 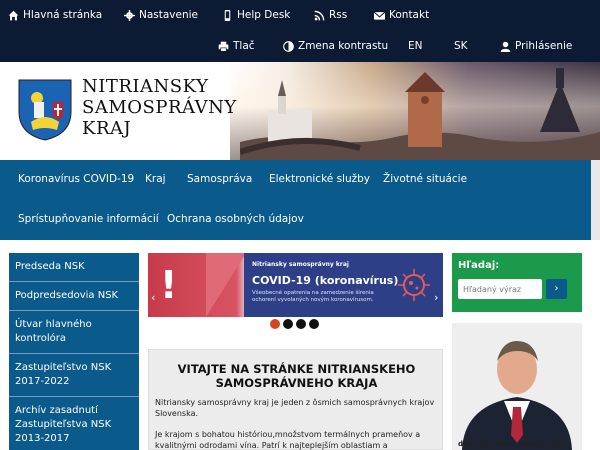 What do you see at coordinates (420, 114) in the screenshot?
I see `castle-landscape-image` at bounding box center [420, 114].